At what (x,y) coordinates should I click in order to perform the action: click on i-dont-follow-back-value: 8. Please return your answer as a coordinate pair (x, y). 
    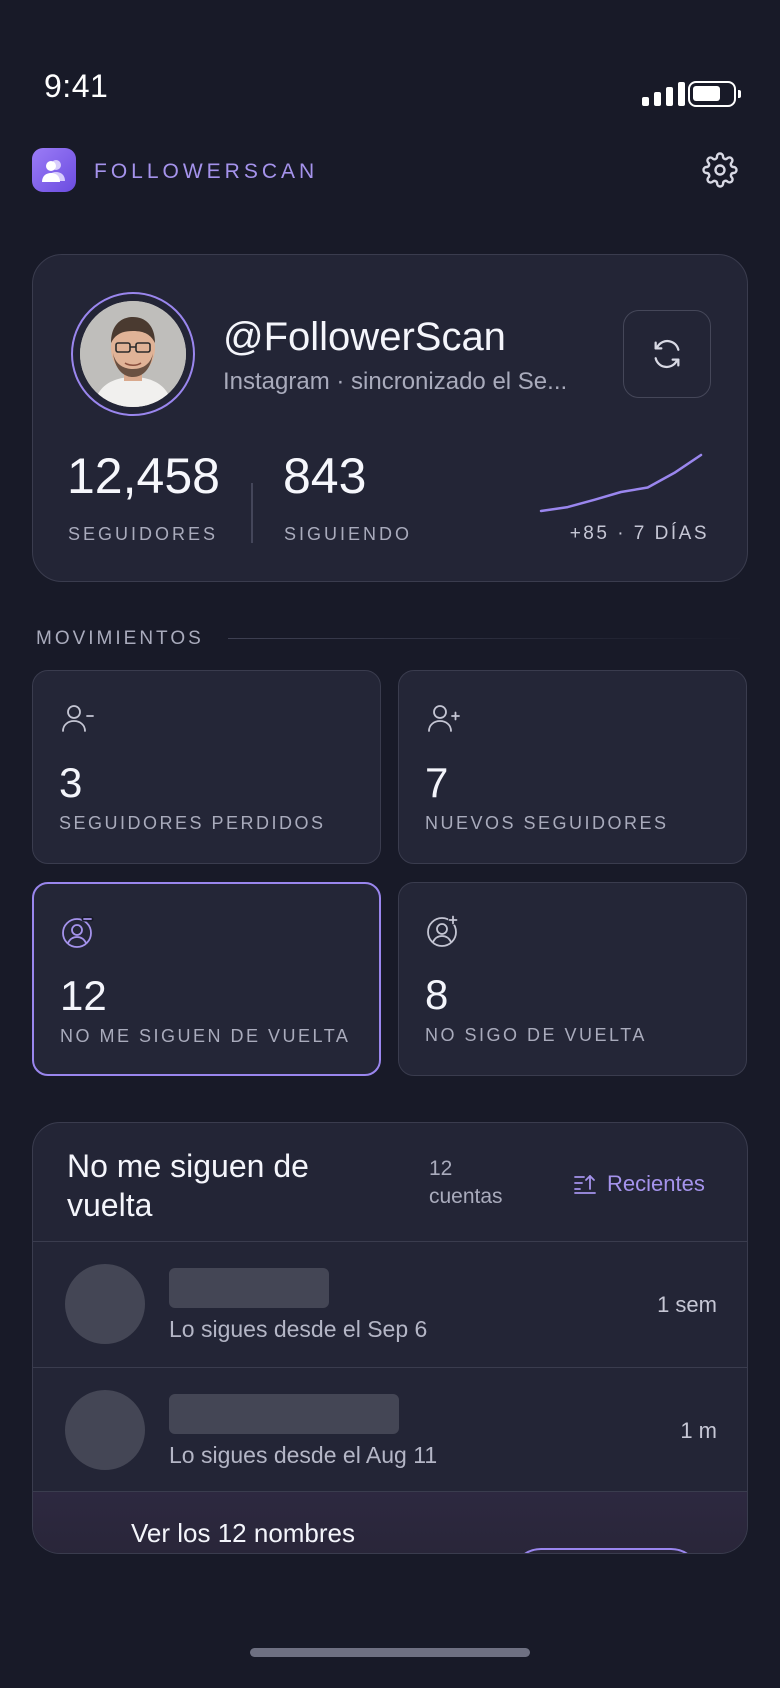
    Looking at the image, I should click on (437, 994).